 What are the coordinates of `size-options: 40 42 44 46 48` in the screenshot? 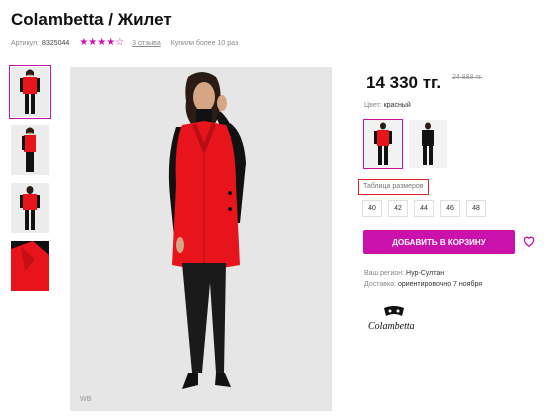 It's located at (427, 208).